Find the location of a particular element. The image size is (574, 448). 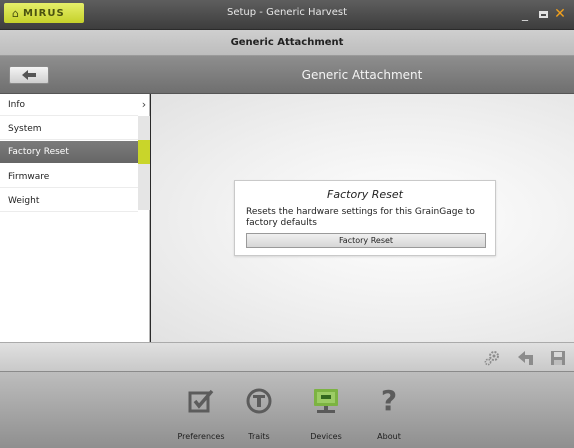

window-title: Setup - Generic Harvest is located at coordinates (287, 12).